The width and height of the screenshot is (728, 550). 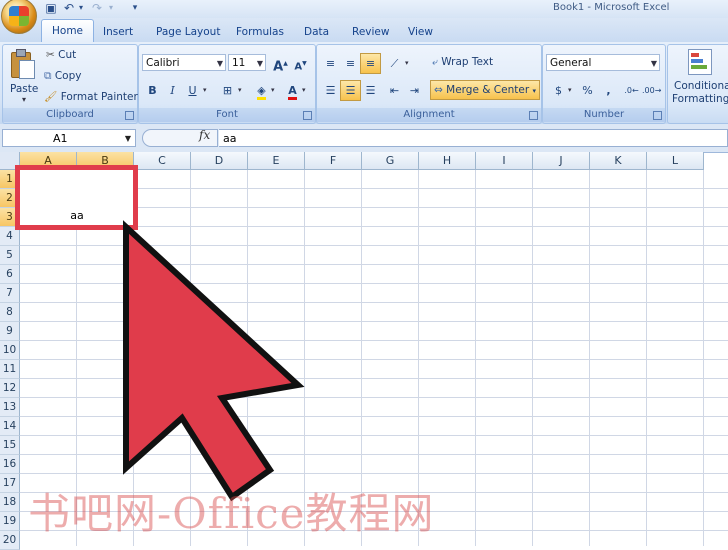 I want to click on pointer-arrow-overlay, so click(x=214, y=361).